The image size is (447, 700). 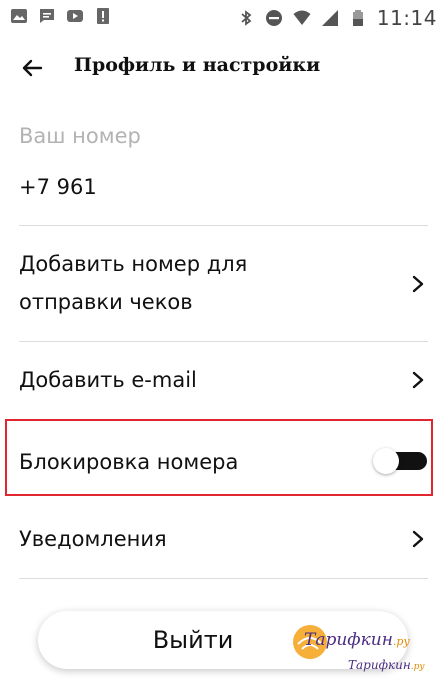 What do you see at coordinates (223, 578) in the screenshot?
I see `divider` at bounding box center [223, 578].